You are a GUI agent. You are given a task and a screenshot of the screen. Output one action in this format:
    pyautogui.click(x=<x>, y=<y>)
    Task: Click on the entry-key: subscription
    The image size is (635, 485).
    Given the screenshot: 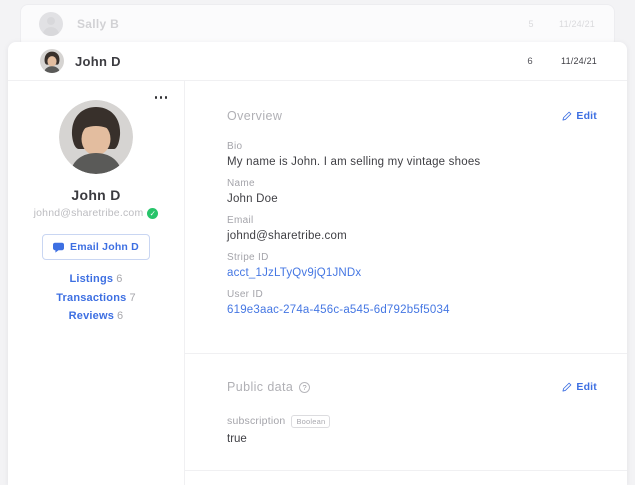 What is the action you would take?
    pyautogui.click(x=256, y=421)
    